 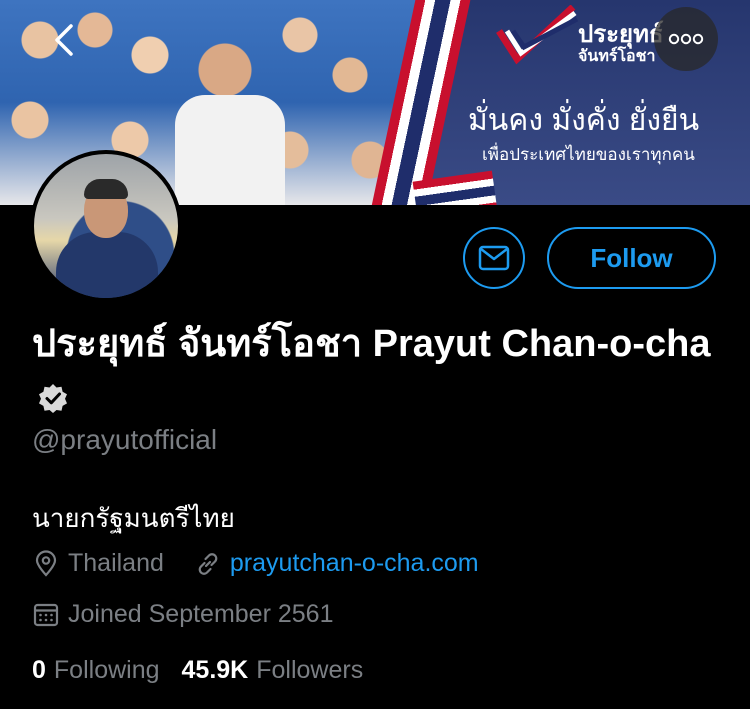 What do you see at coordinates (107, 265) in the screenshot?
I see `avatar-jacket` at bounding box center [107, 265].